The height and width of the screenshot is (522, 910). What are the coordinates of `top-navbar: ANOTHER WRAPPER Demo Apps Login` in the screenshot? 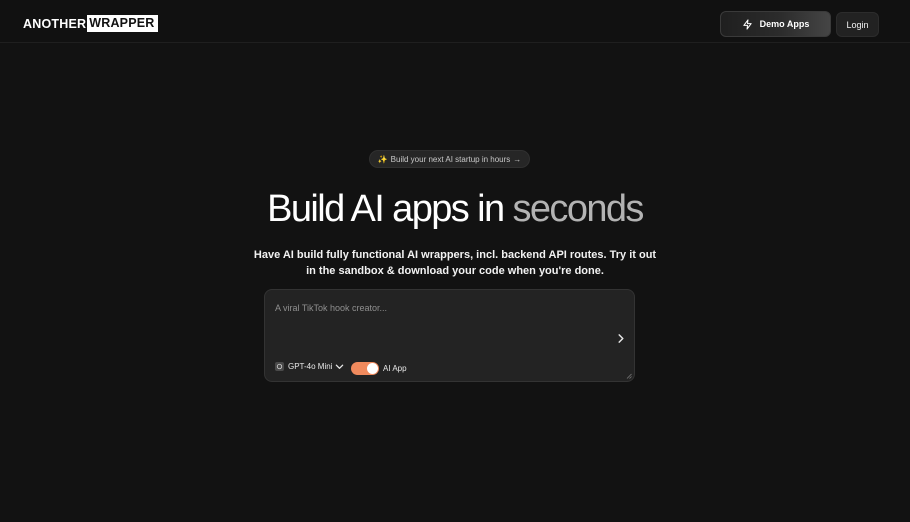 It's located at (455, 21).